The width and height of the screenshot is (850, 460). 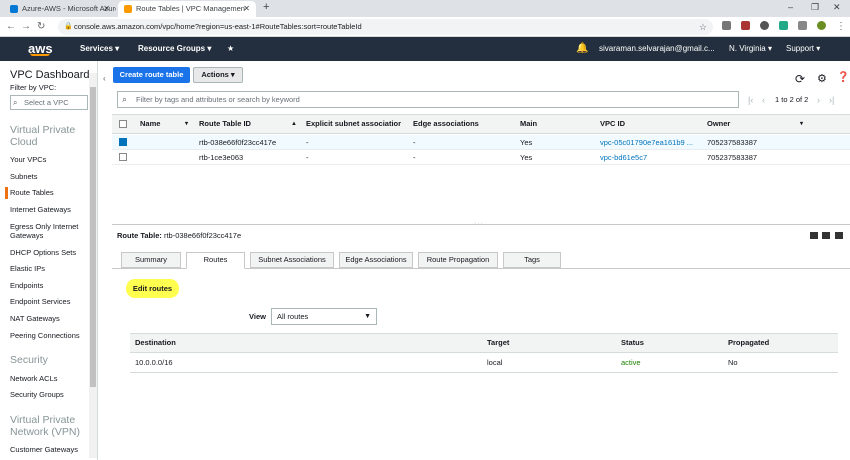 What do you see at coordinates (123, 142) in the screenshot?
I see `row-checkbox-checked` at bounding box center [123, 142].